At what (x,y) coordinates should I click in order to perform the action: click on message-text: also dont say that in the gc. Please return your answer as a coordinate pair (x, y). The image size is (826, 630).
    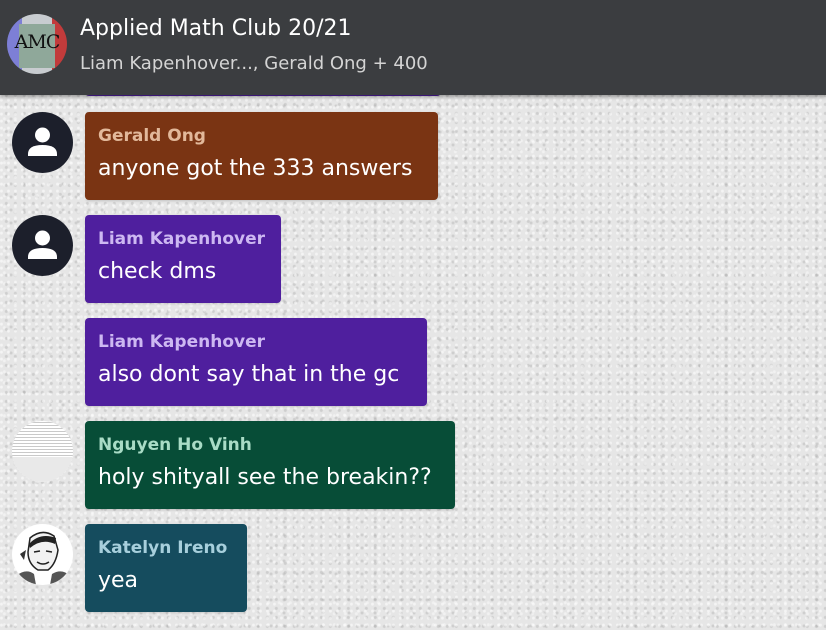
    Looking at the image, I should click on (249, 374).